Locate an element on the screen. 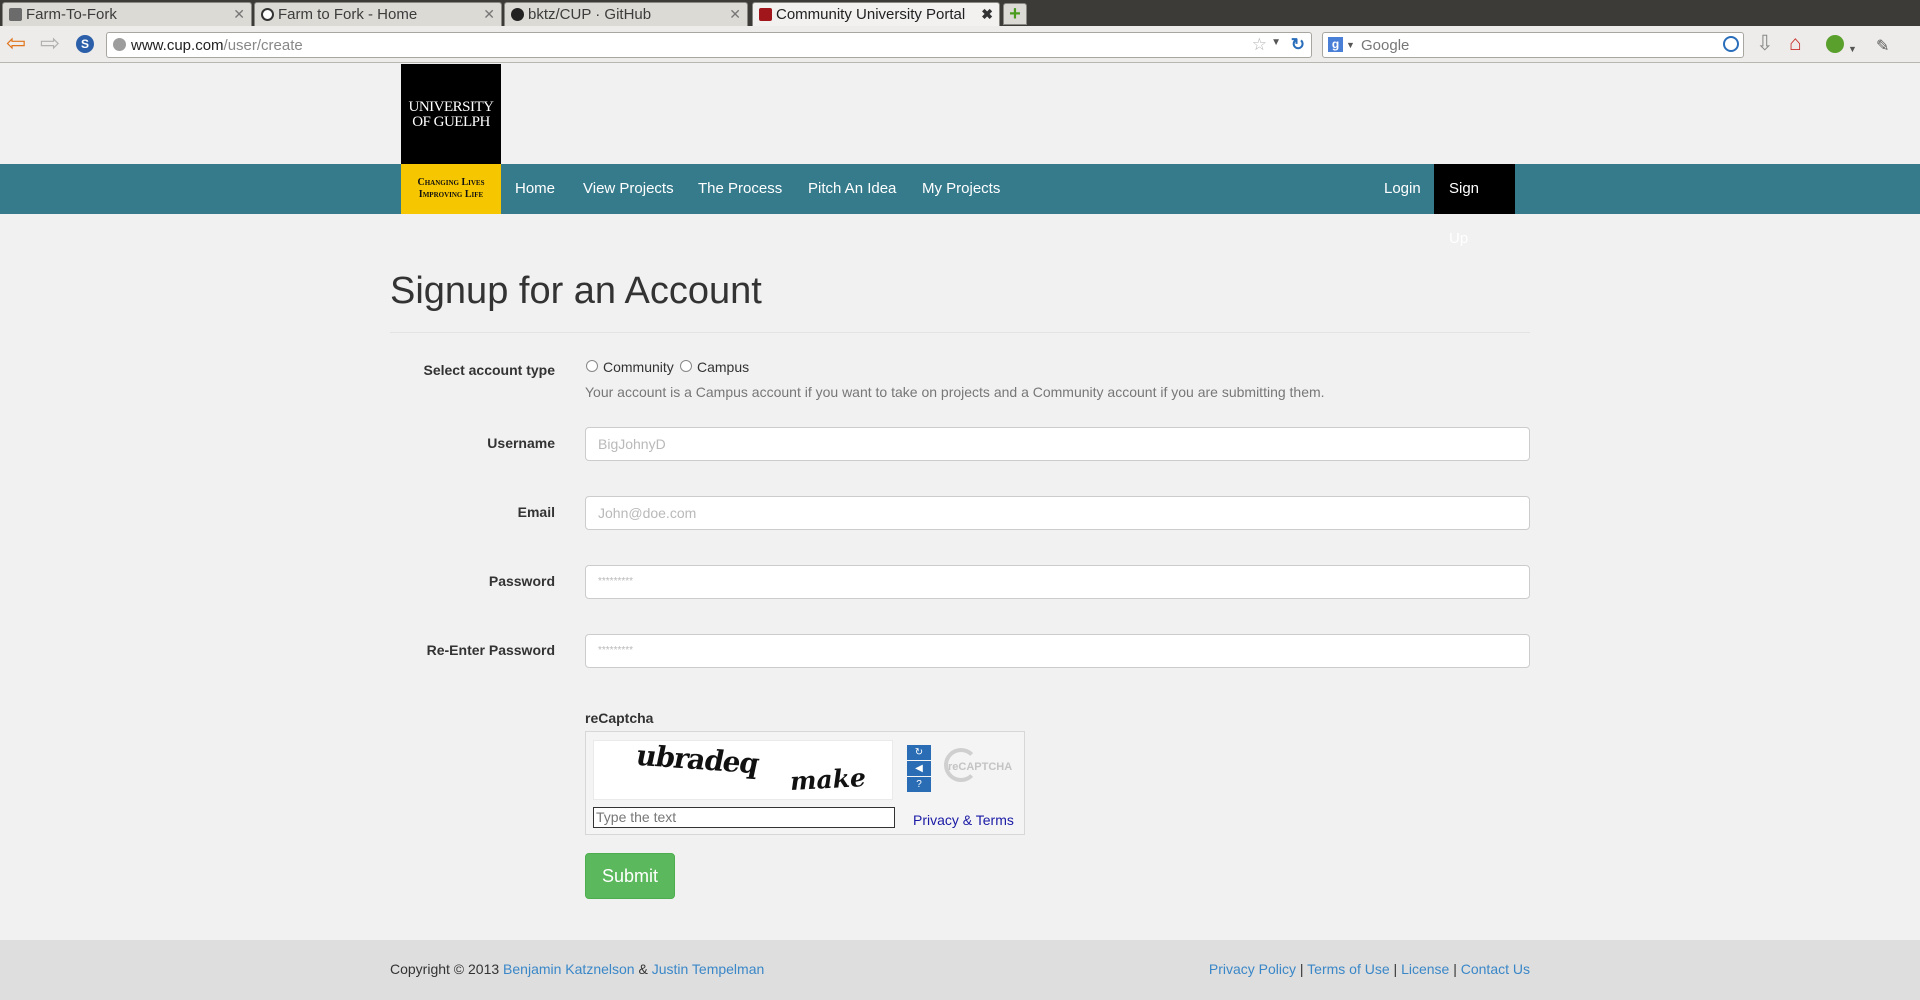 The width and height of the screenshot is (1920, 1000). logo-line-1: University is located at coordinates (451, 106).